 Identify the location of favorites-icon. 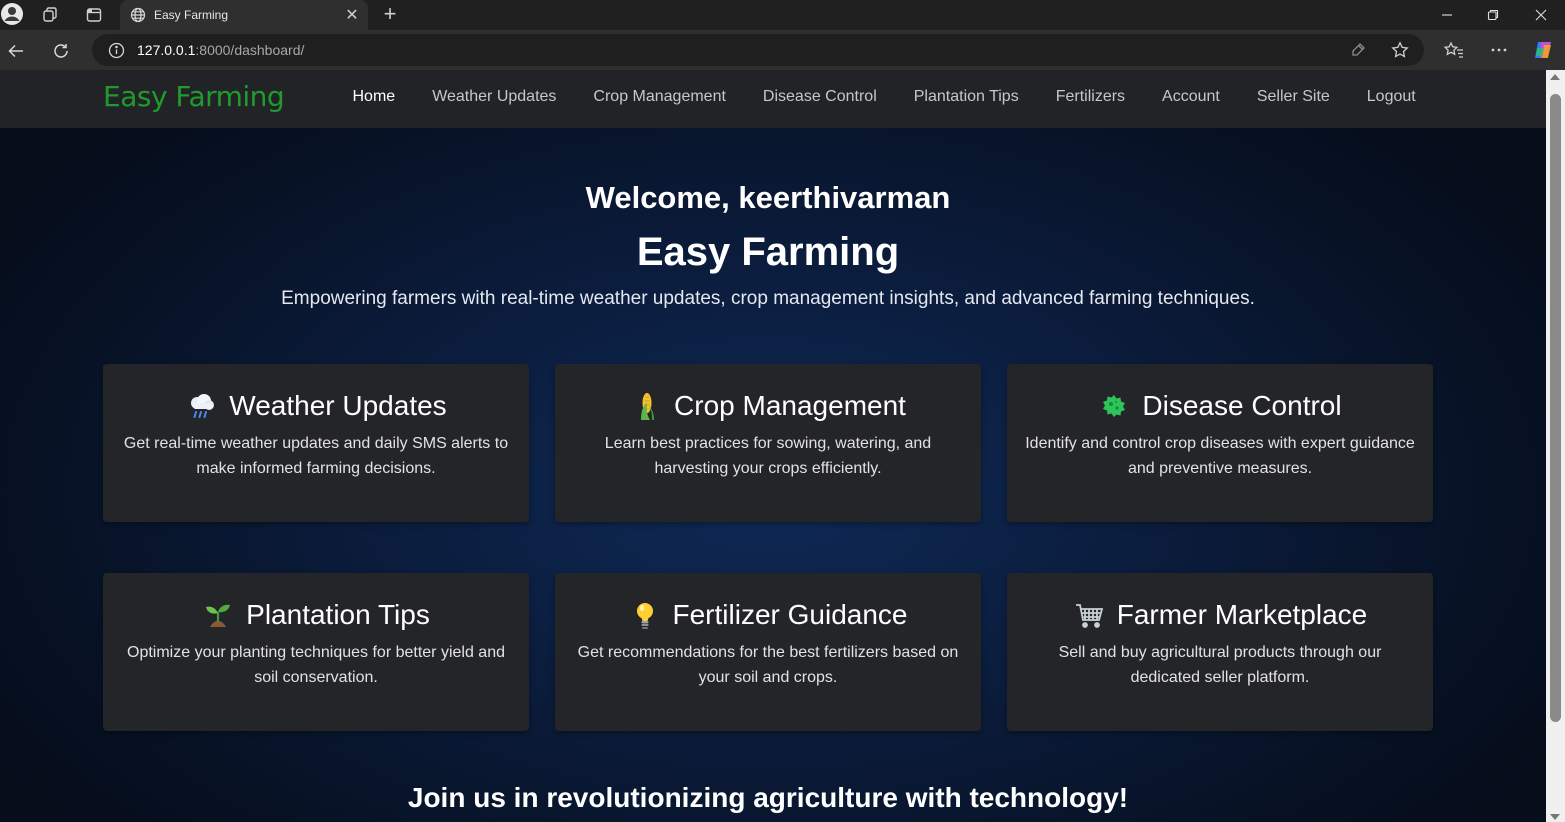
(1454, 50).